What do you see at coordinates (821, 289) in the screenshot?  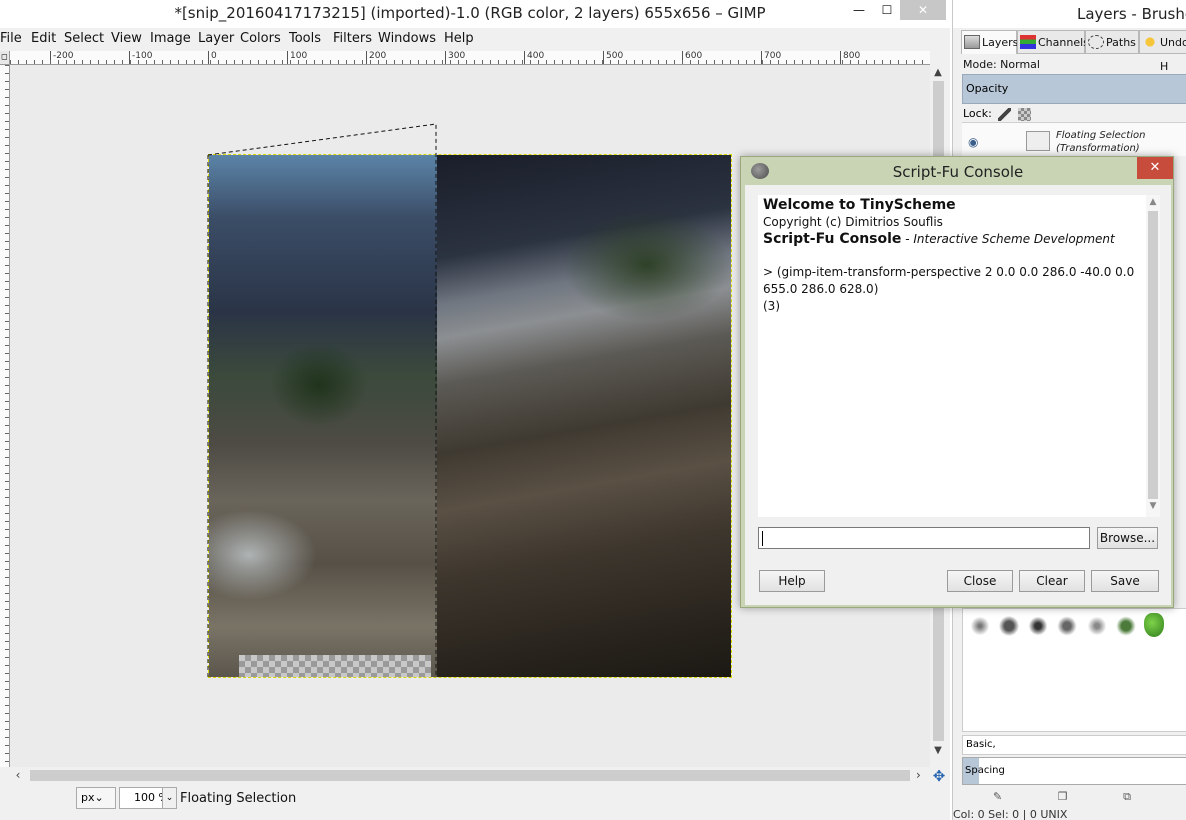 I see `command-echo-cont: 655.0 286.0 628.0)` at bounding box center [821, 289].